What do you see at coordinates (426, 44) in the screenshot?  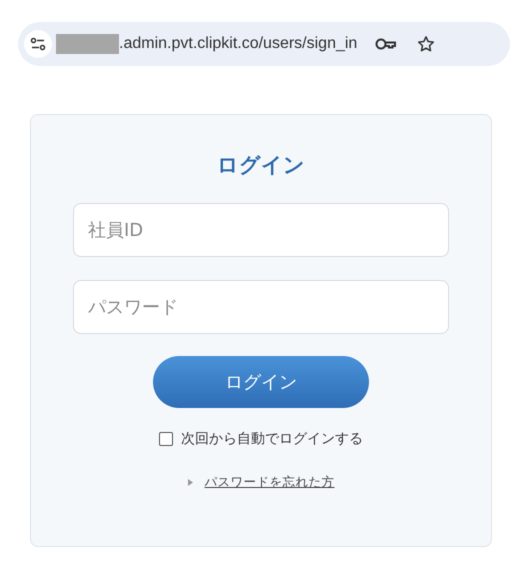 I see `bookmark-star-icon` at bounding box center [426, 44].